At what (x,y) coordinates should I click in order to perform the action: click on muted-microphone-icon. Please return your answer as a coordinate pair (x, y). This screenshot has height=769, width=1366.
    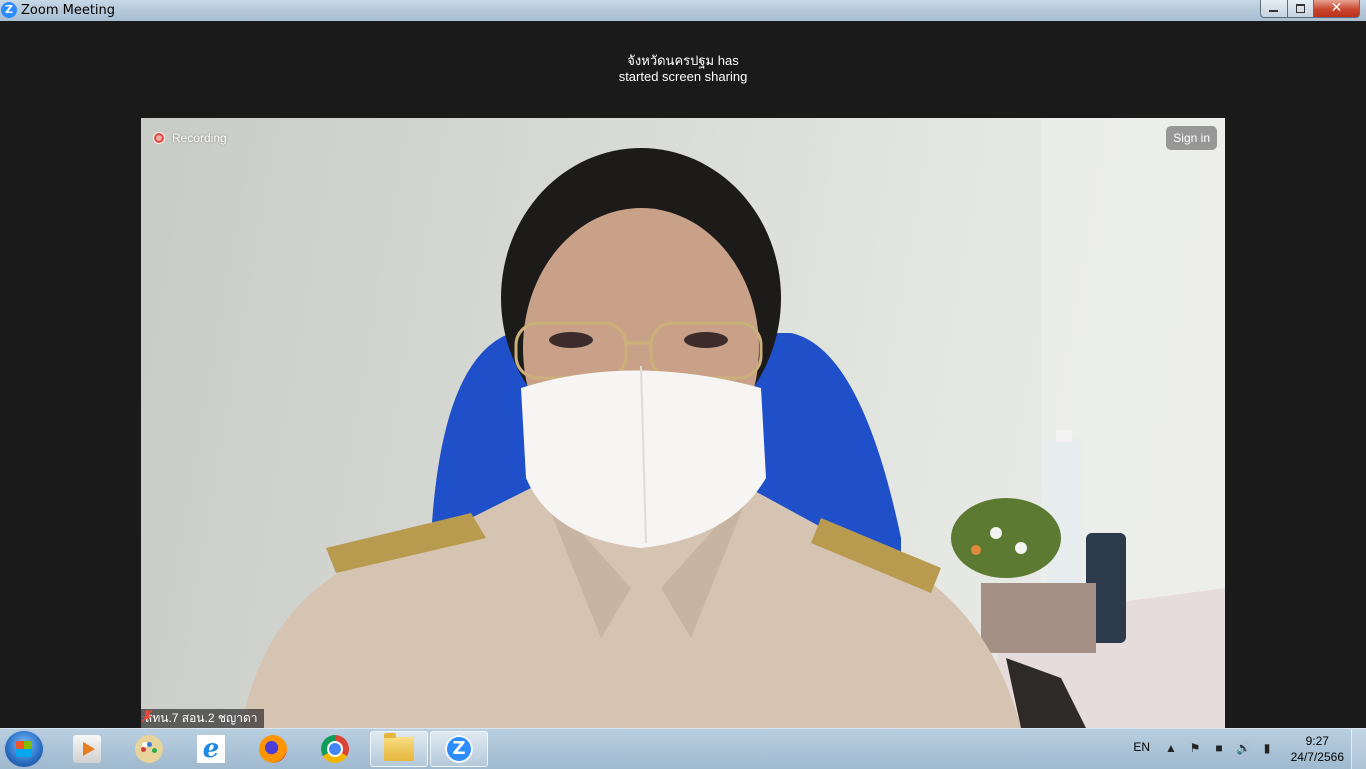
    Looking at the image, I should click on (147, 716).